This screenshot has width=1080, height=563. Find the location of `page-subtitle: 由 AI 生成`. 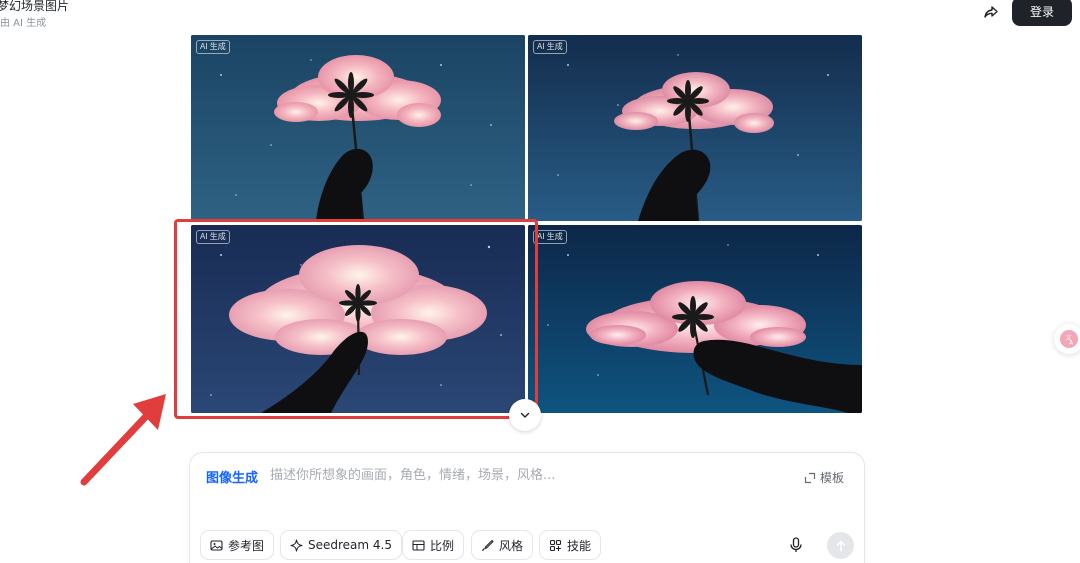

page-subtitle: 由 AI 生成 is located at coordinates (23, 23).